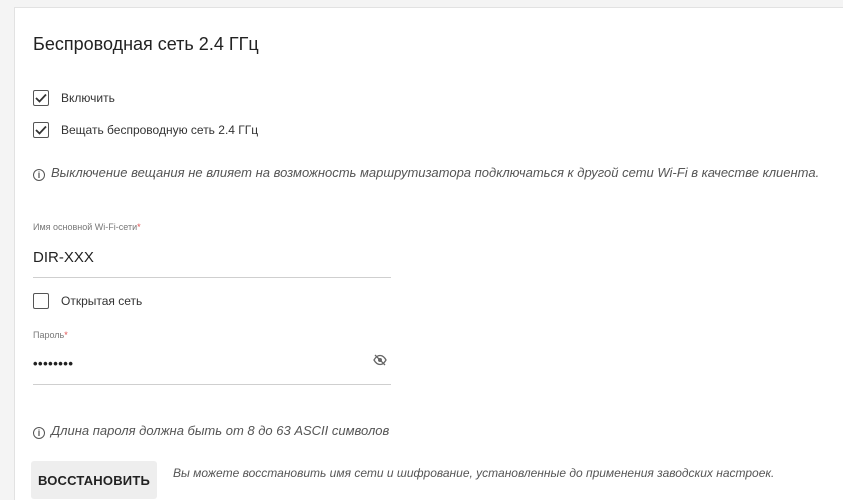 The image size is (843, 500). I want to click on eye-off-icon, so click(380, 362).